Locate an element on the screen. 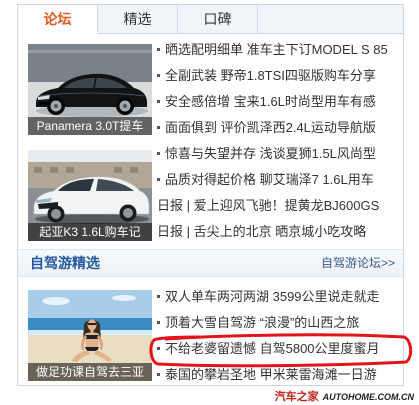  list-item: 双人单车两河两湖 3599公里说走就走 is located at coordinates (278, 297).